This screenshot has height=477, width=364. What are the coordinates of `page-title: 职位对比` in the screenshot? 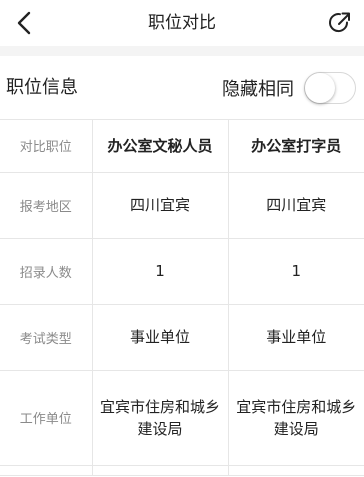 It's located at (182, 23).